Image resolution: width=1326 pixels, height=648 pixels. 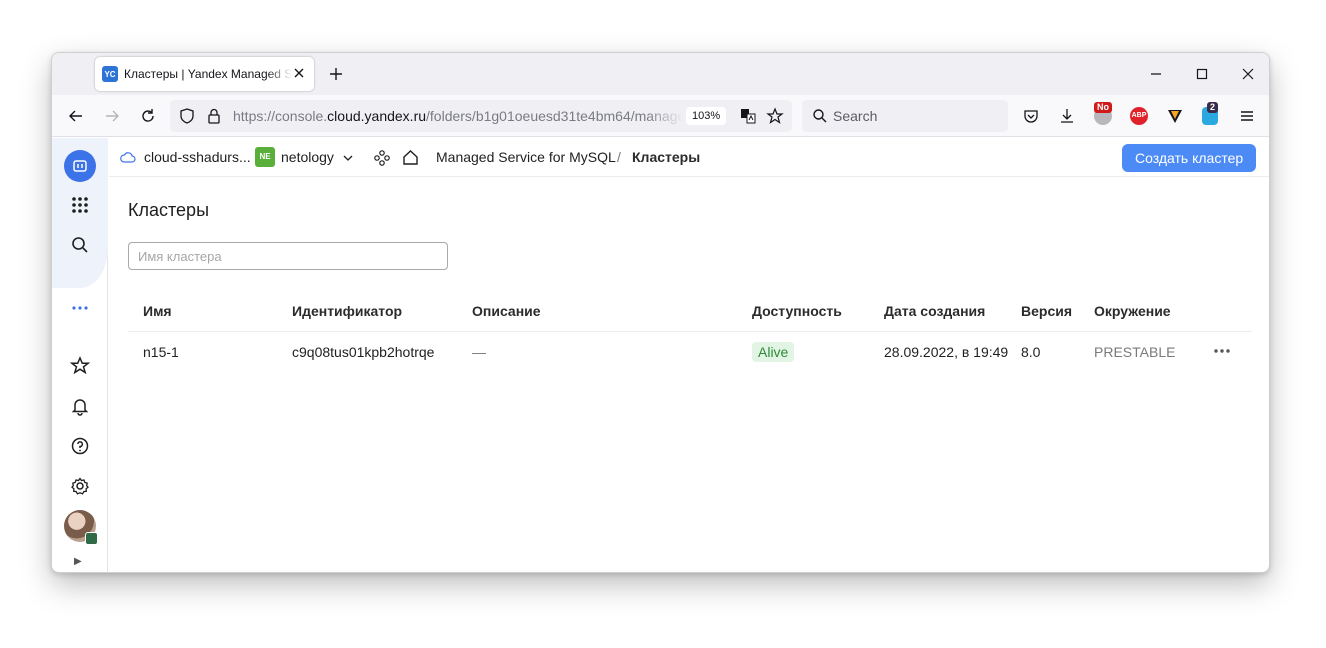 What do you see at coordinates (946, 352) in the screenshot?
I see `cluster-created-cell: 28.09.2022, в 19:49` at bounding box center [946, 352].